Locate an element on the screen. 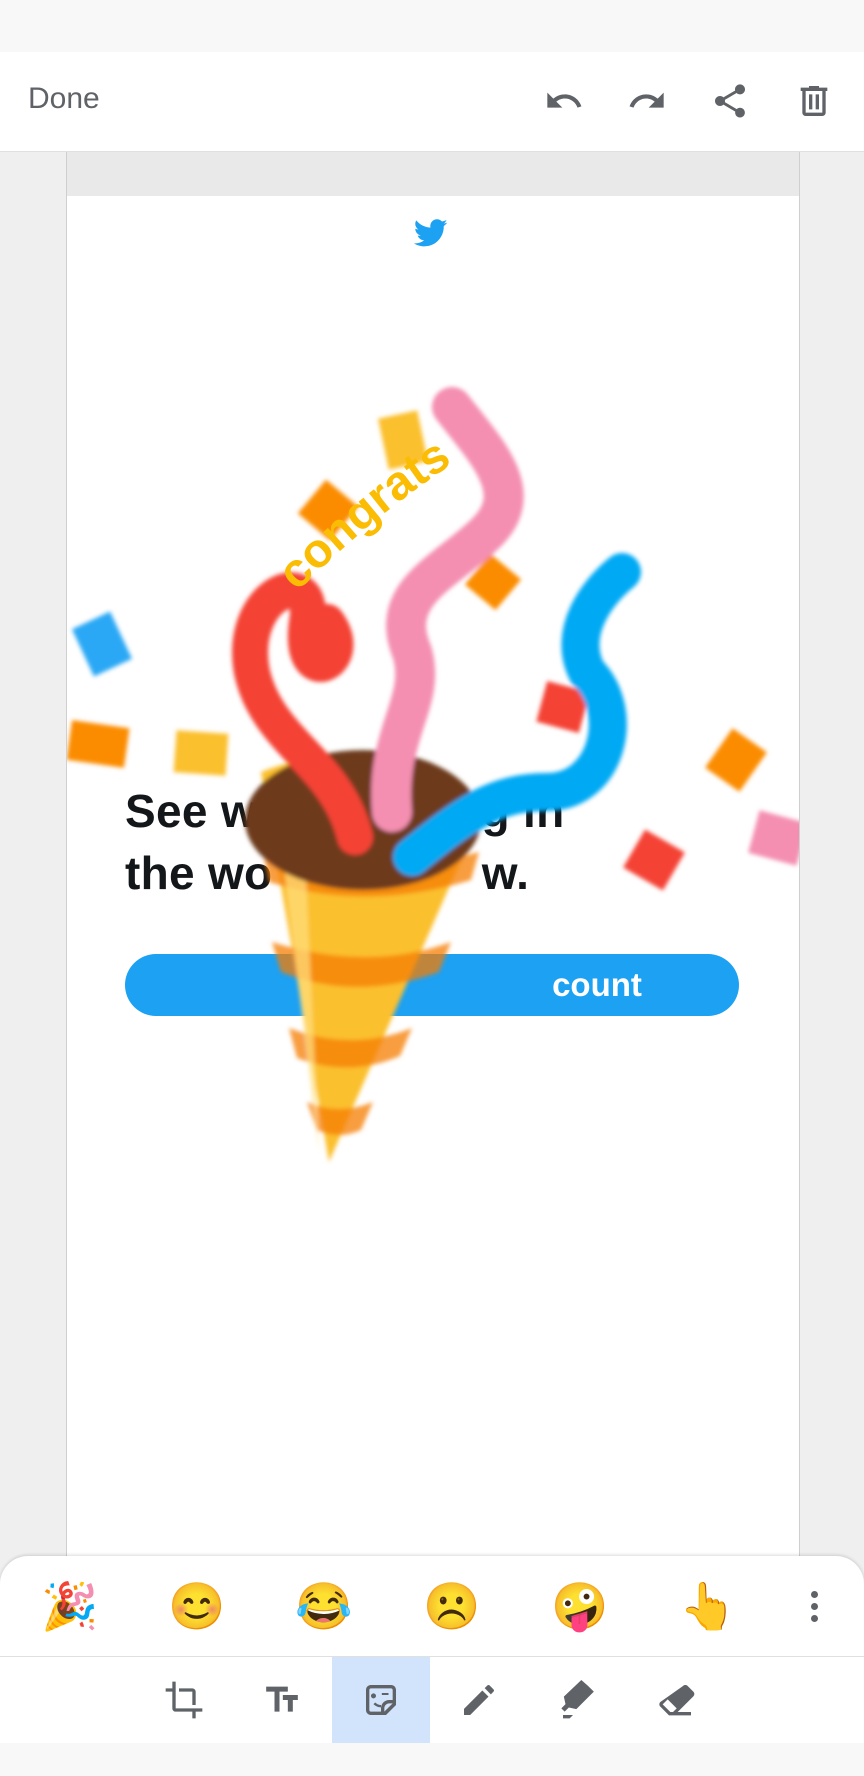  delete-icon is located at coordinates (814, 101).